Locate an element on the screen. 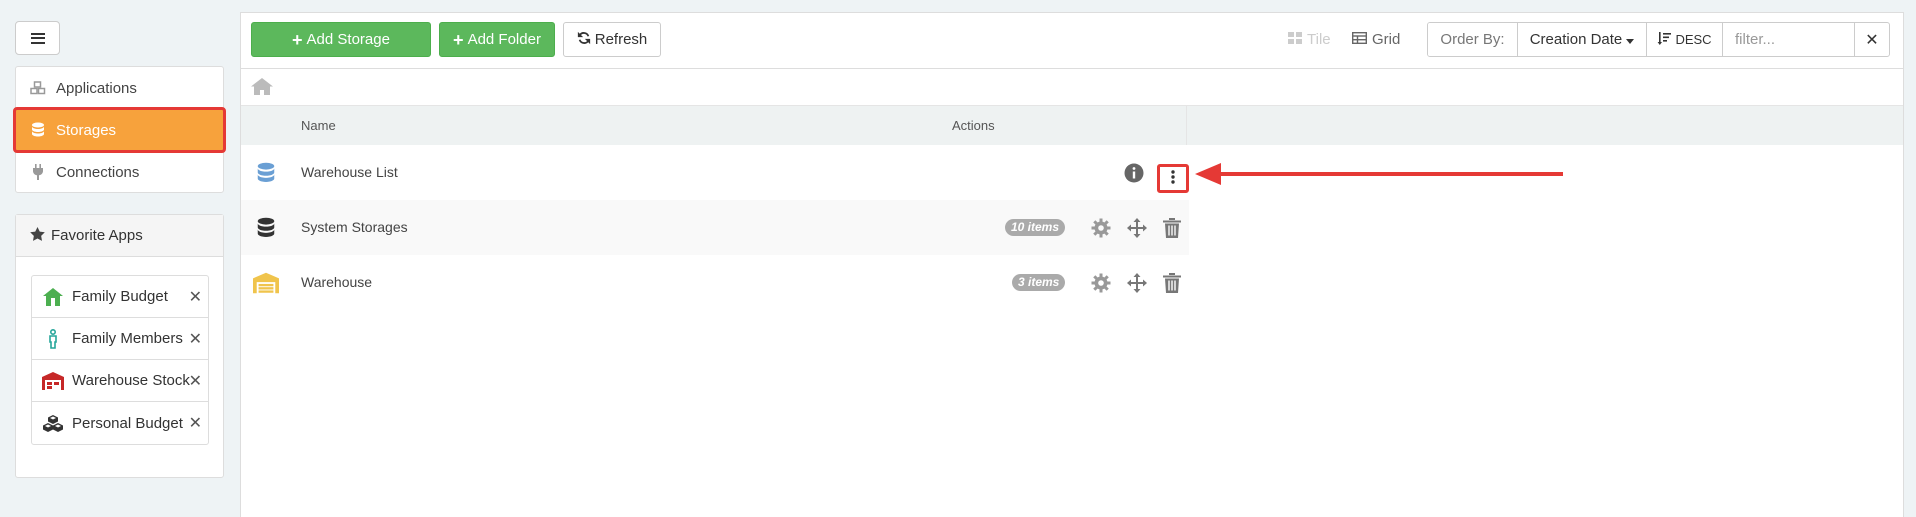  row-name: Warehouse is located at coordinates (336, 282).